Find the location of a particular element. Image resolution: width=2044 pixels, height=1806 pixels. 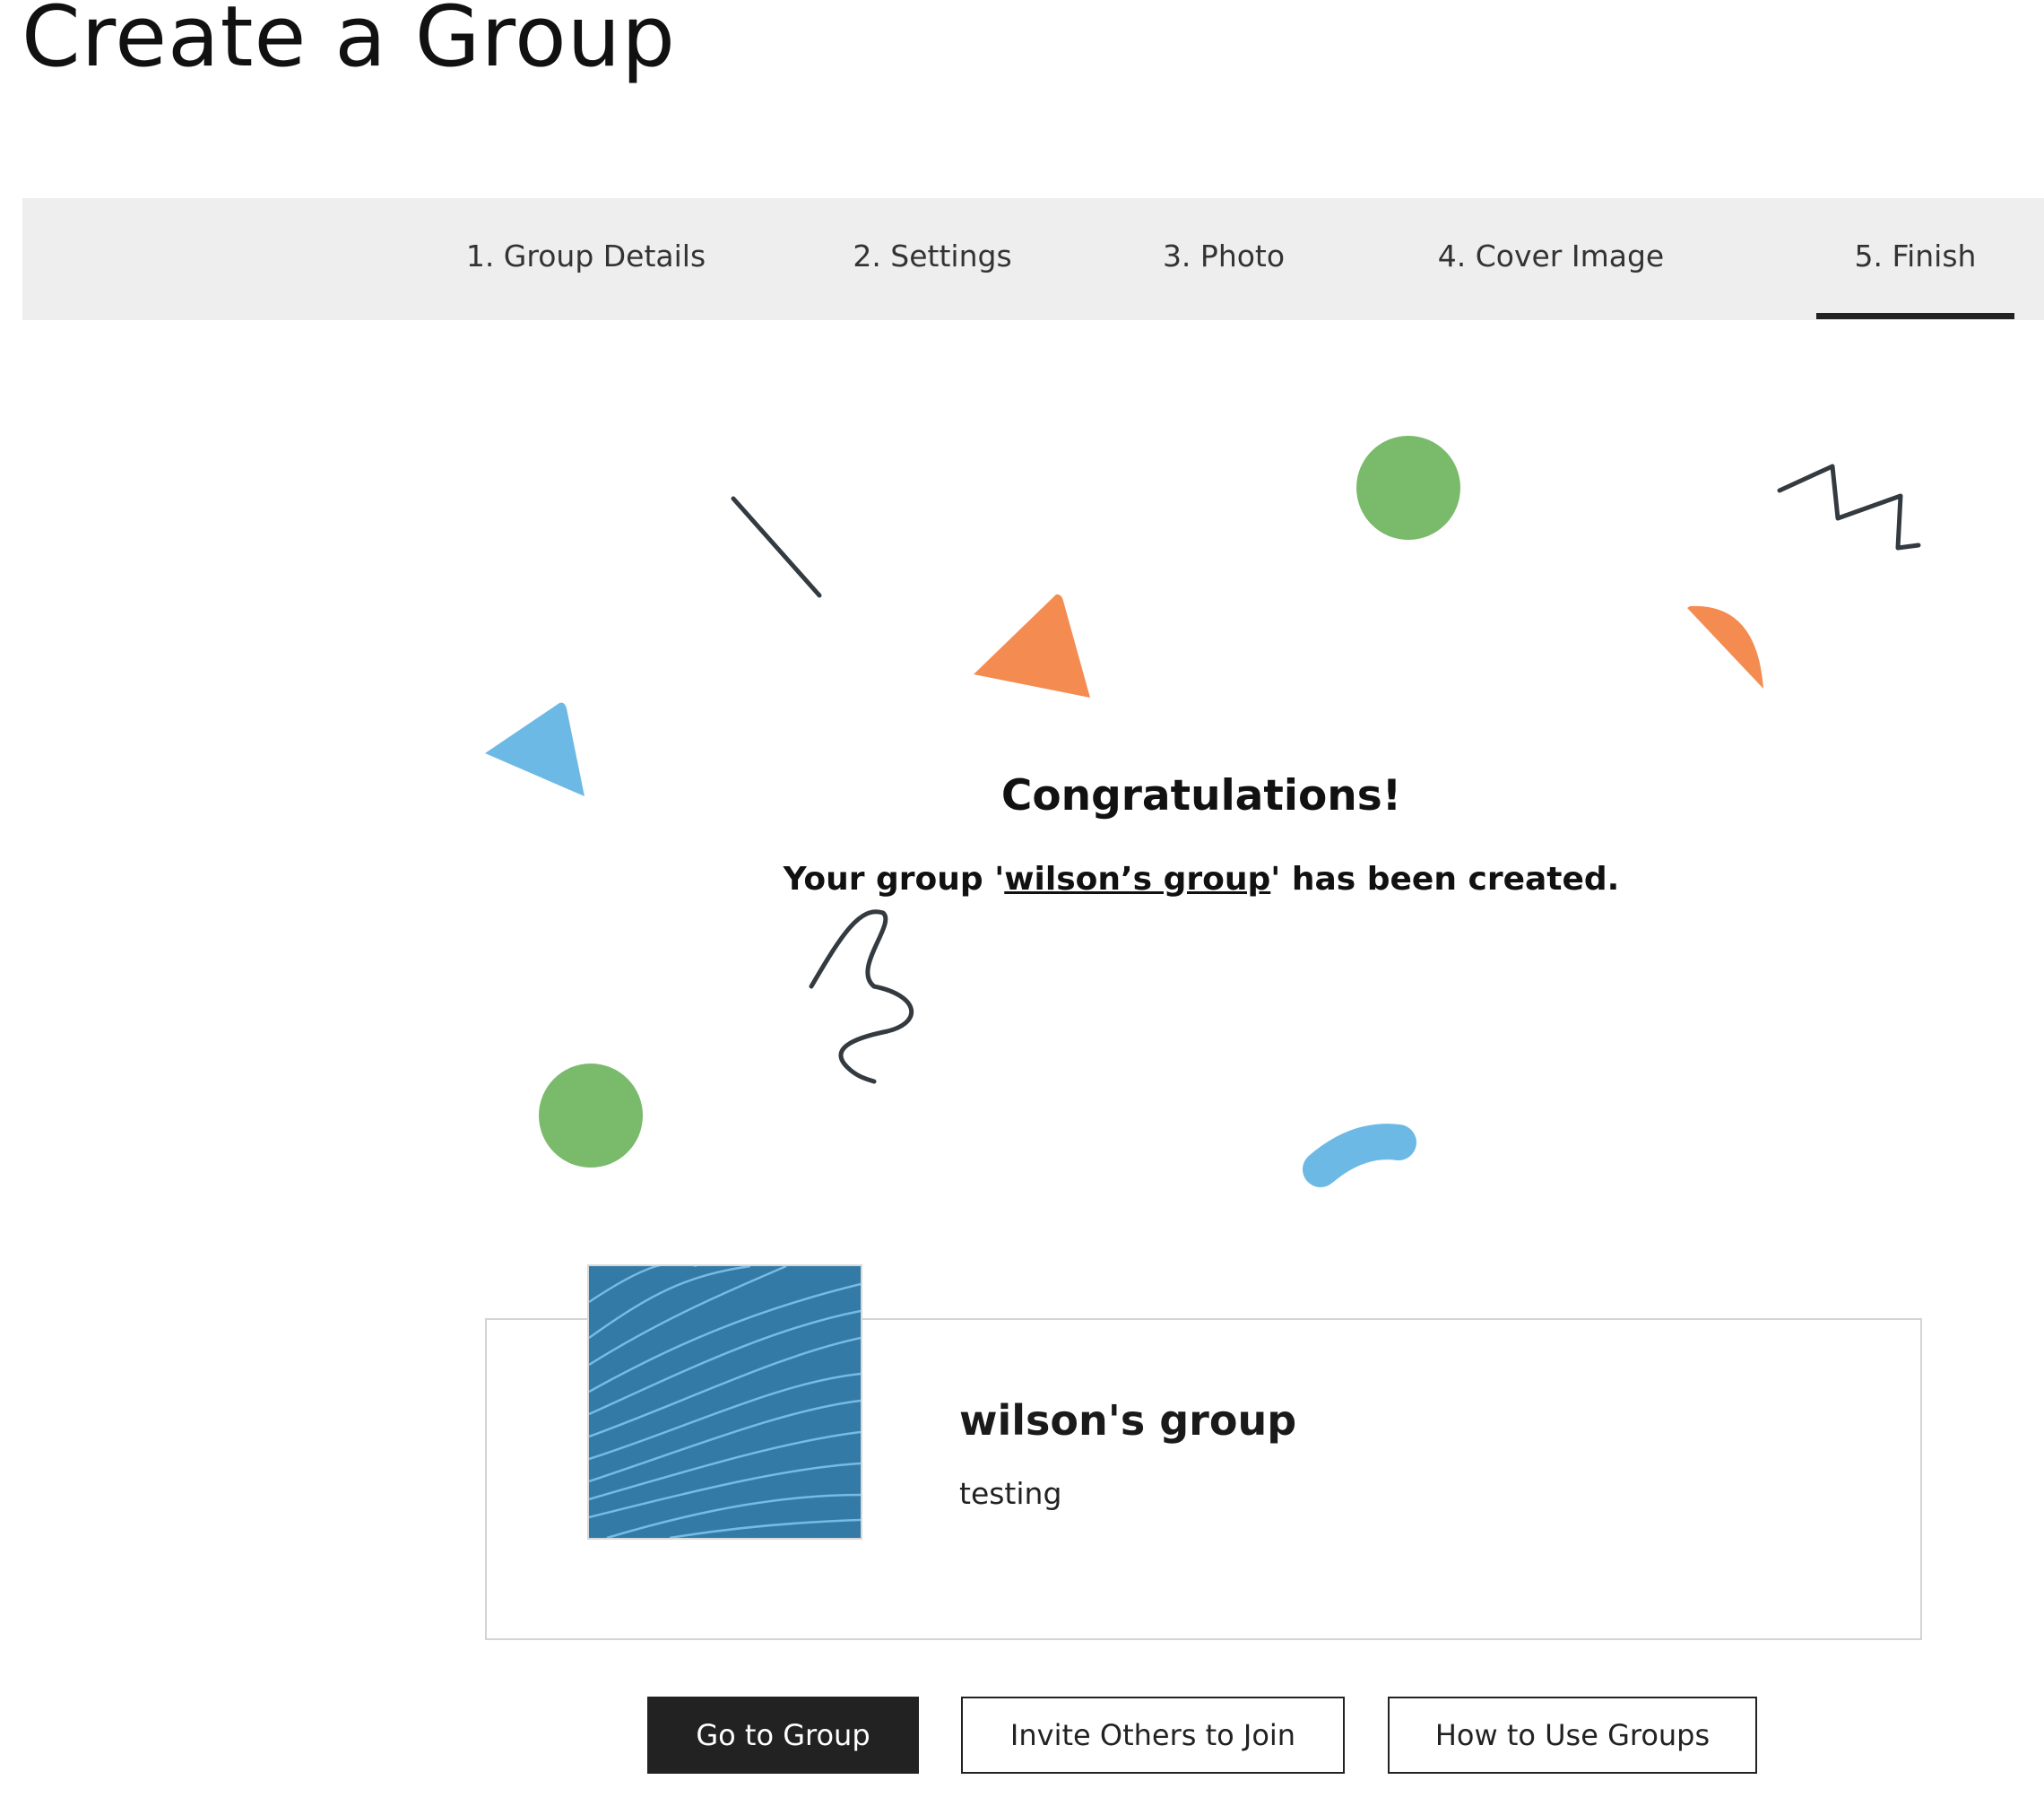

confetti-squiggle-shape is located at coordinates (861, 997).